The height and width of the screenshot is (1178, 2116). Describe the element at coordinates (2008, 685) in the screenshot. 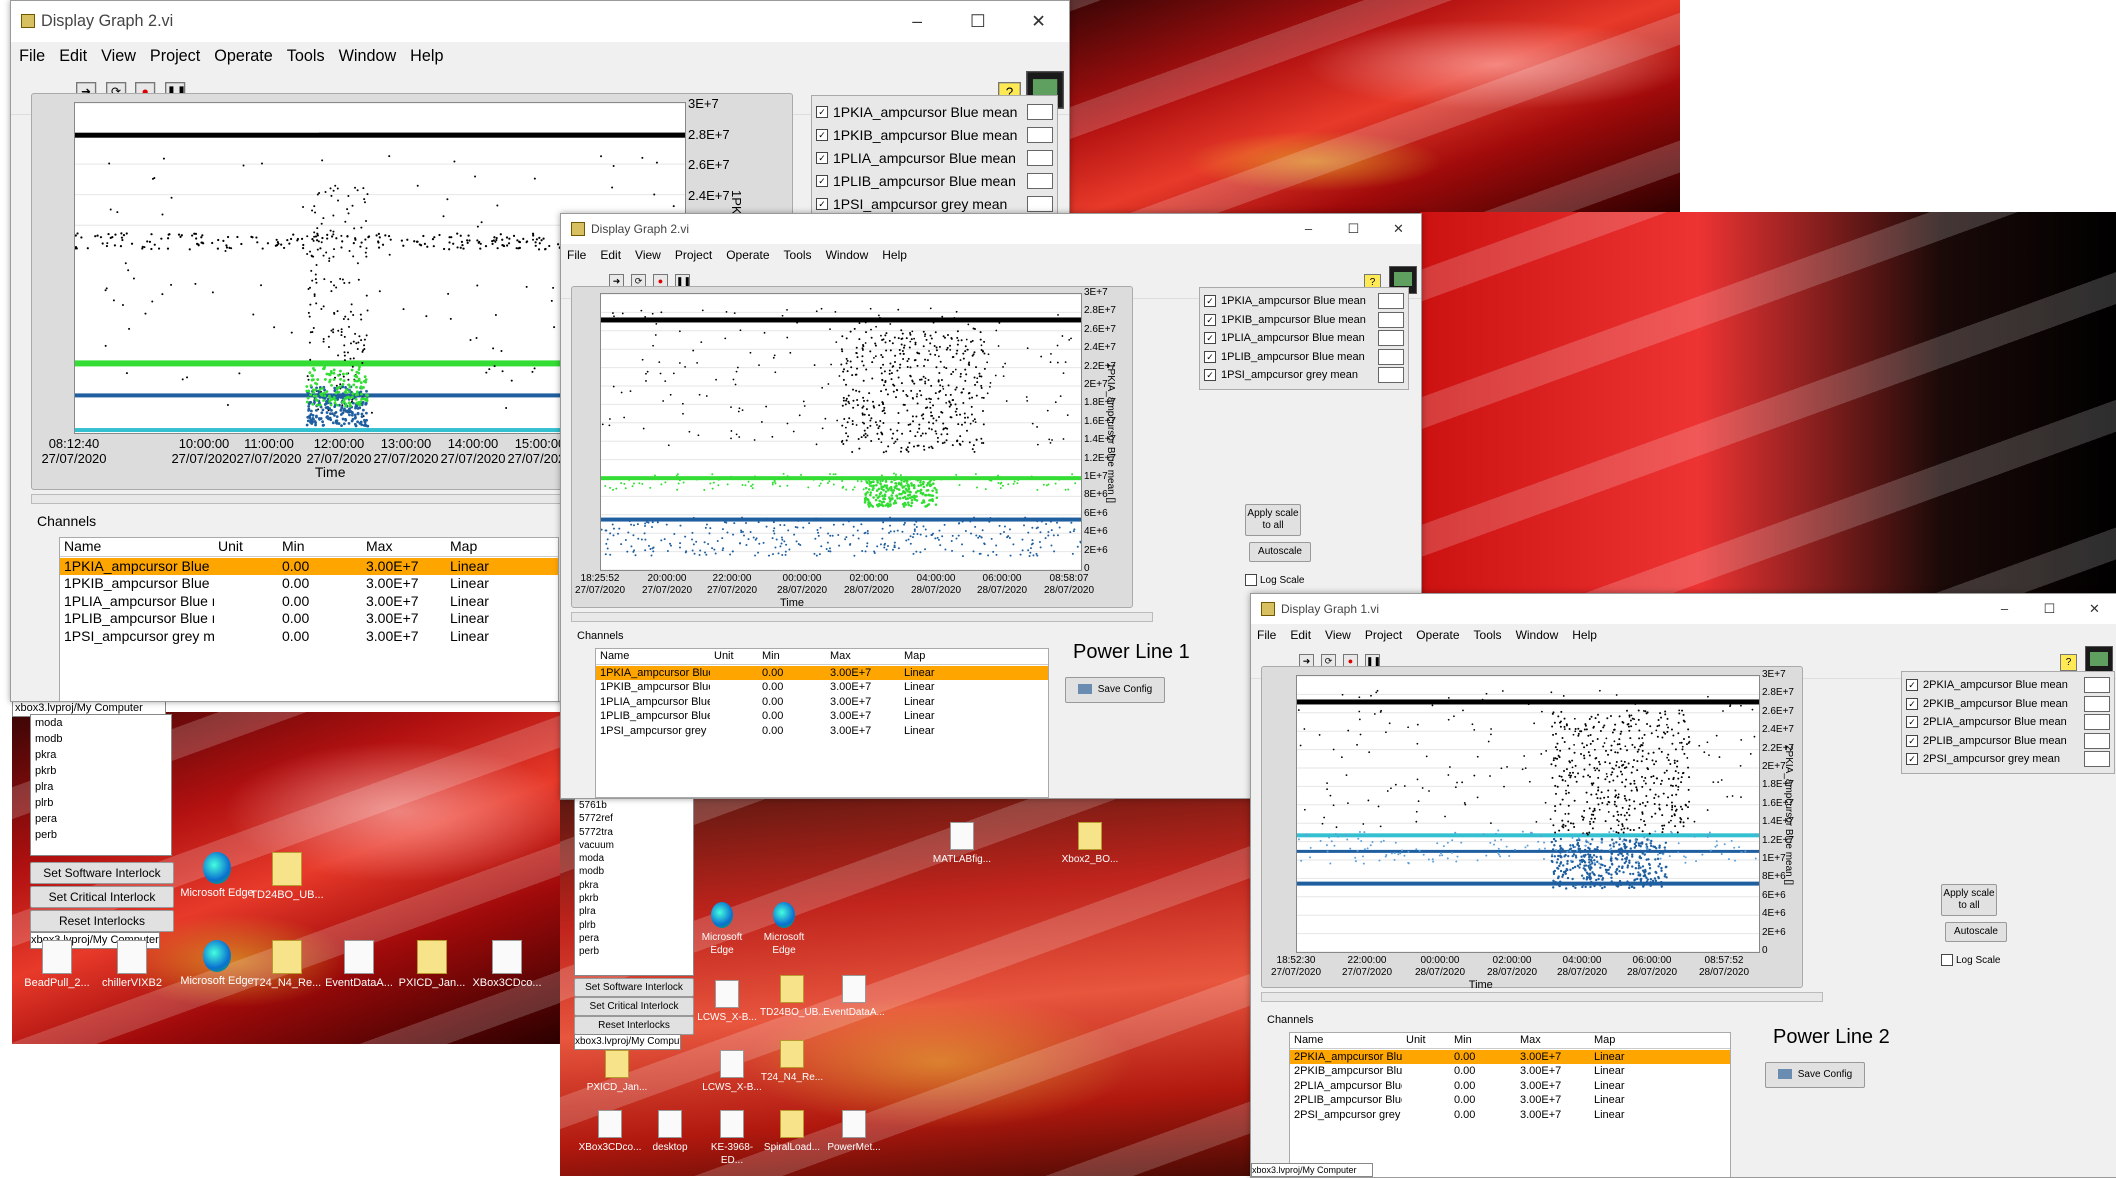

I see `legend-item: ✓ 2PKIA_ampcursor Blue mean` at that location.